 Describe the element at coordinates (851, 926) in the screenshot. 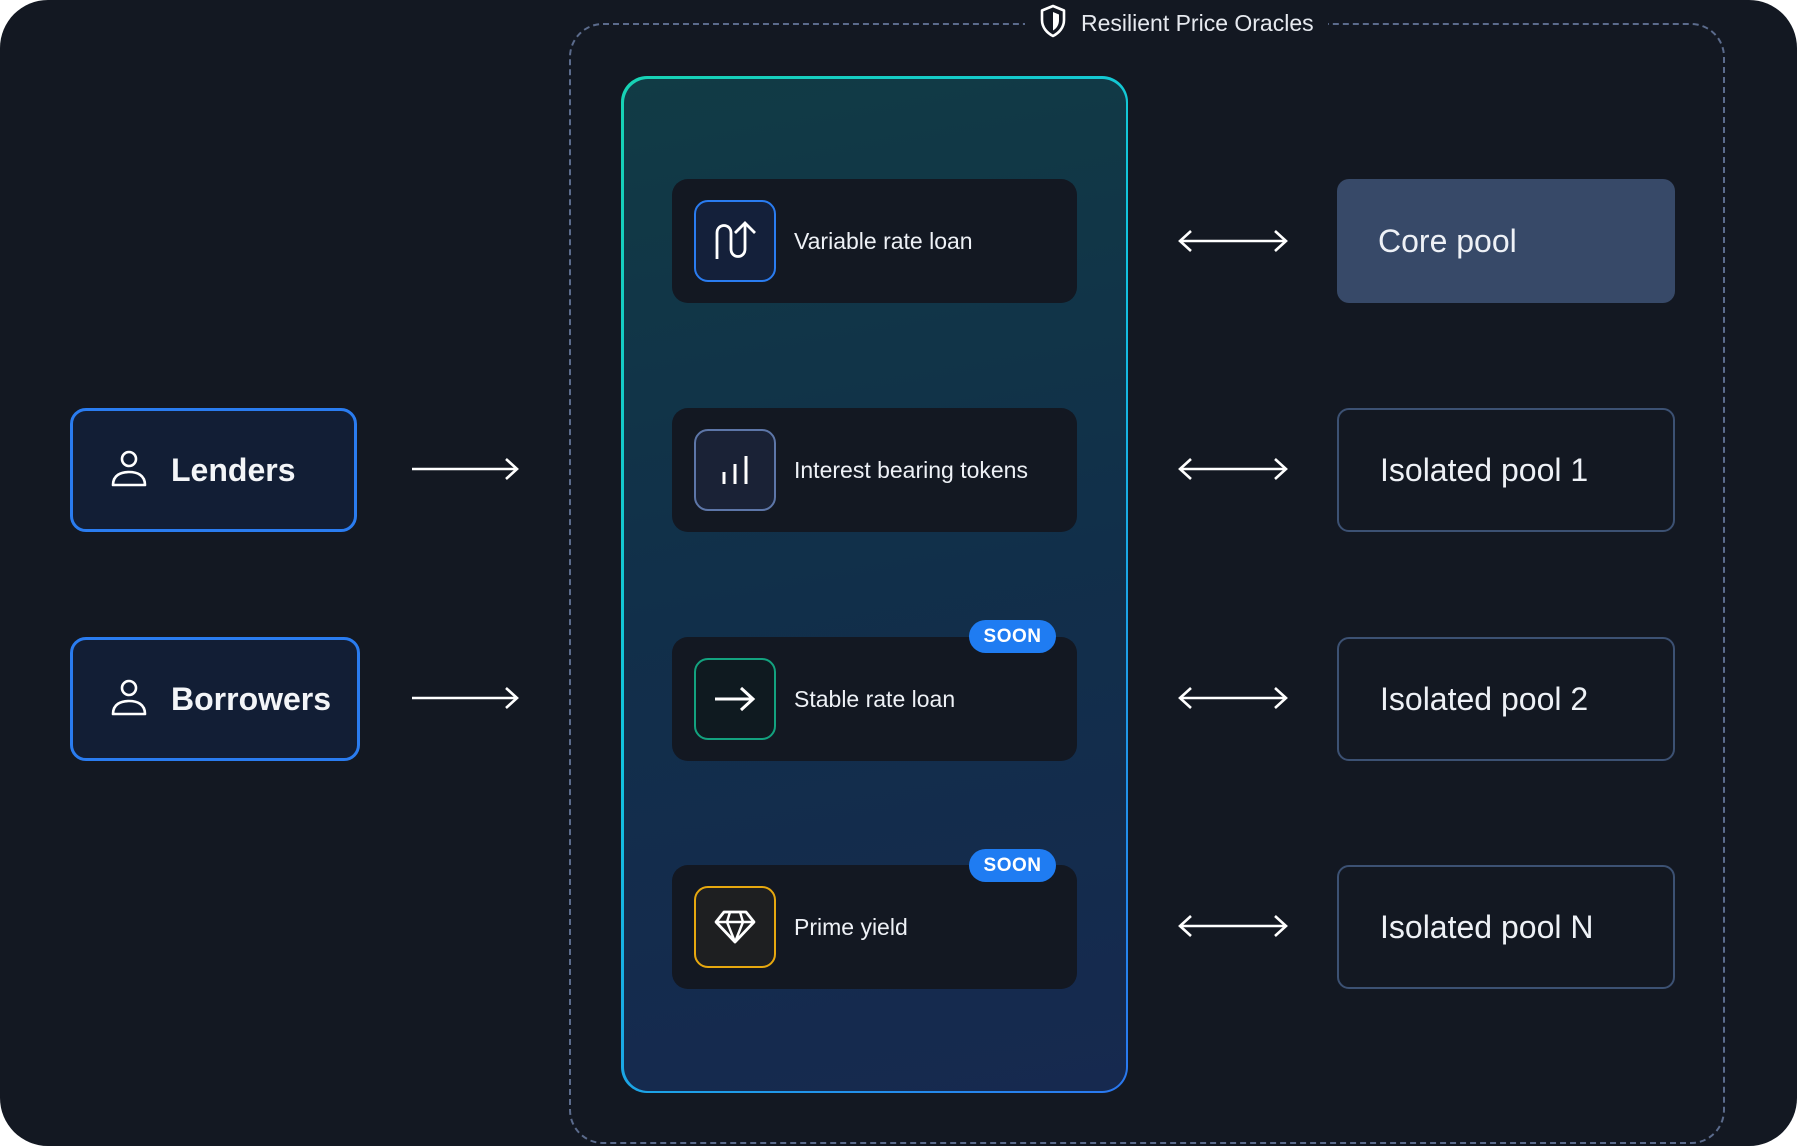

I see `feature-label: Prime yield` at that location.